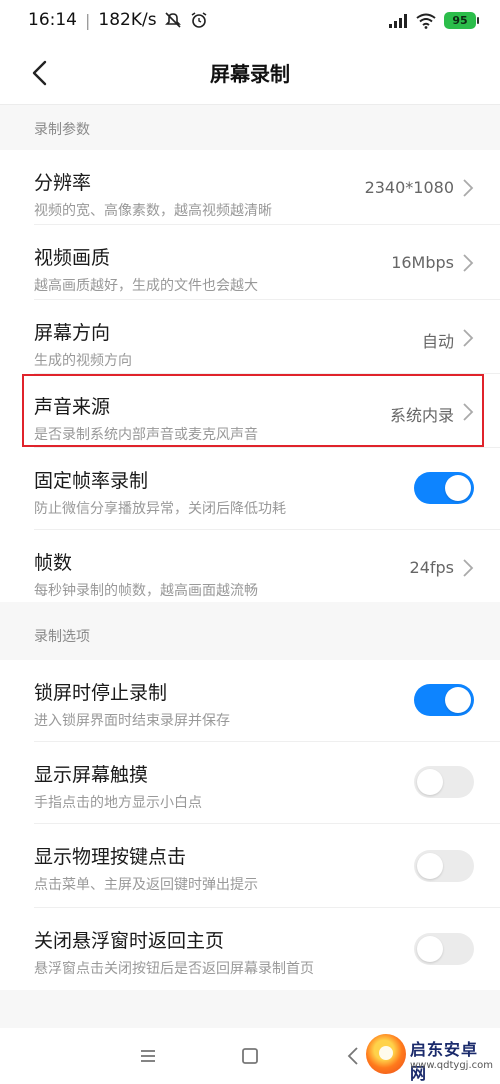  Describe the element at coordinates (153, 211) in the screenshot. I see `row-subtitle: 视频的宽、高像素数，越高视频越清晰` at that location.